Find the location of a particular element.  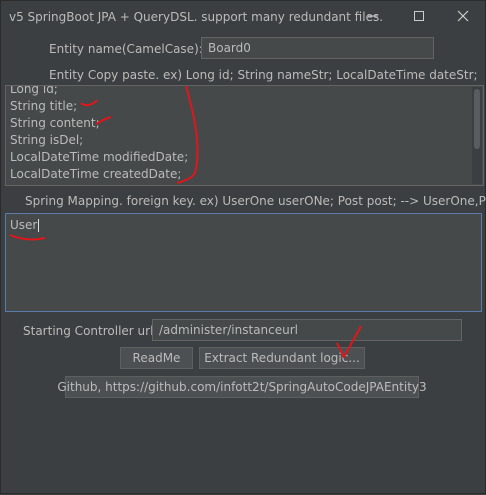

close-icon is located at coordinates (463, 17).